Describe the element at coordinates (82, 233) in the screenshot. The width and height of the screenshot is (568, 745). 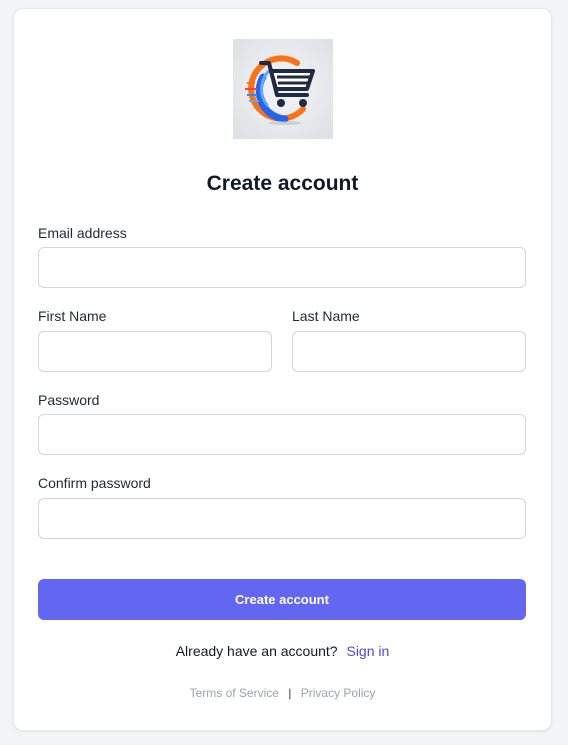
I see `email-label: Email address` at that location.